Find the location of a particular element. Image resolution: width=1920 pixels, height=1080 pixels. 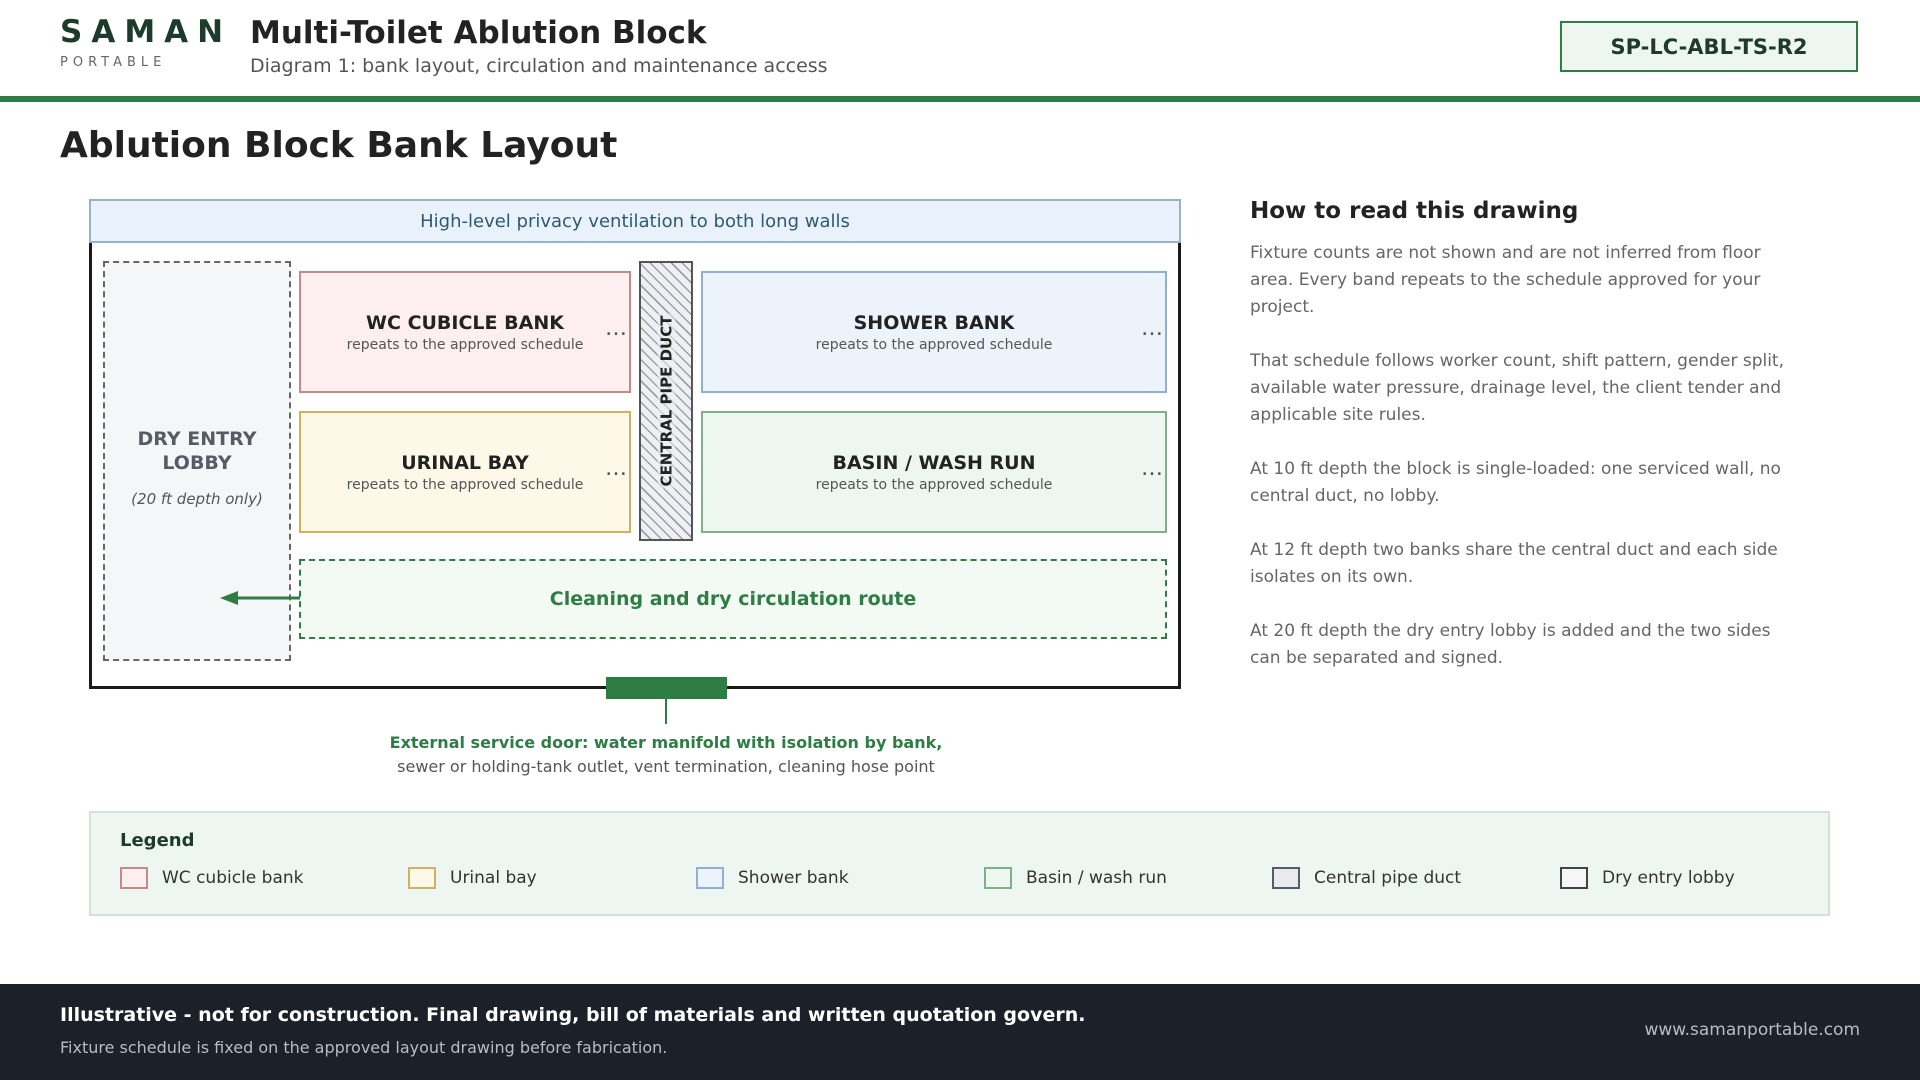

header-divider is located at coordinates (960, 99).